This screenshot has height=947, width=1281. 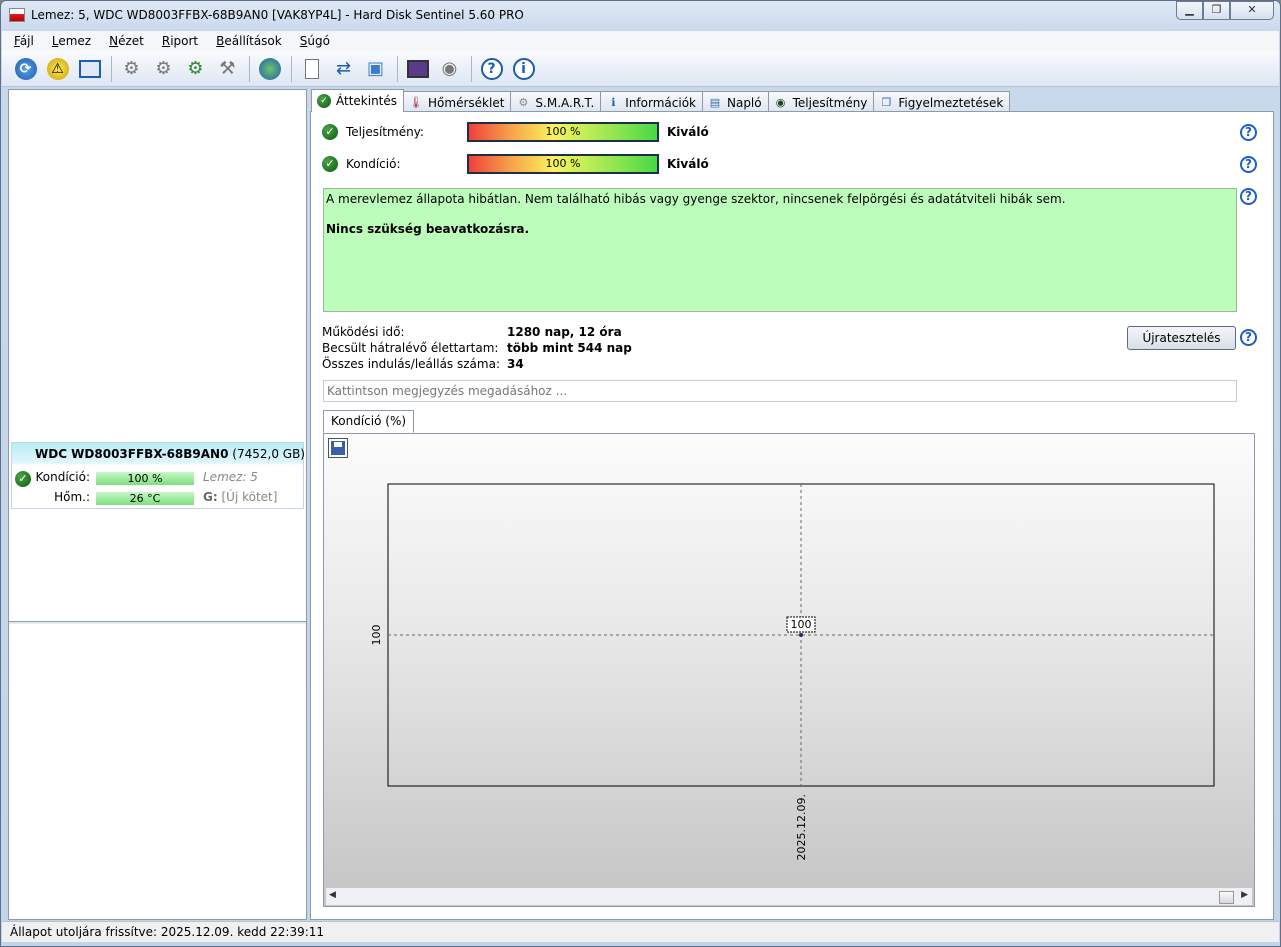 What do you see at coordinates (1248, 164) in the screenshot?
I see `condition-help-icon: ?` at bounding box center [1248, 164].